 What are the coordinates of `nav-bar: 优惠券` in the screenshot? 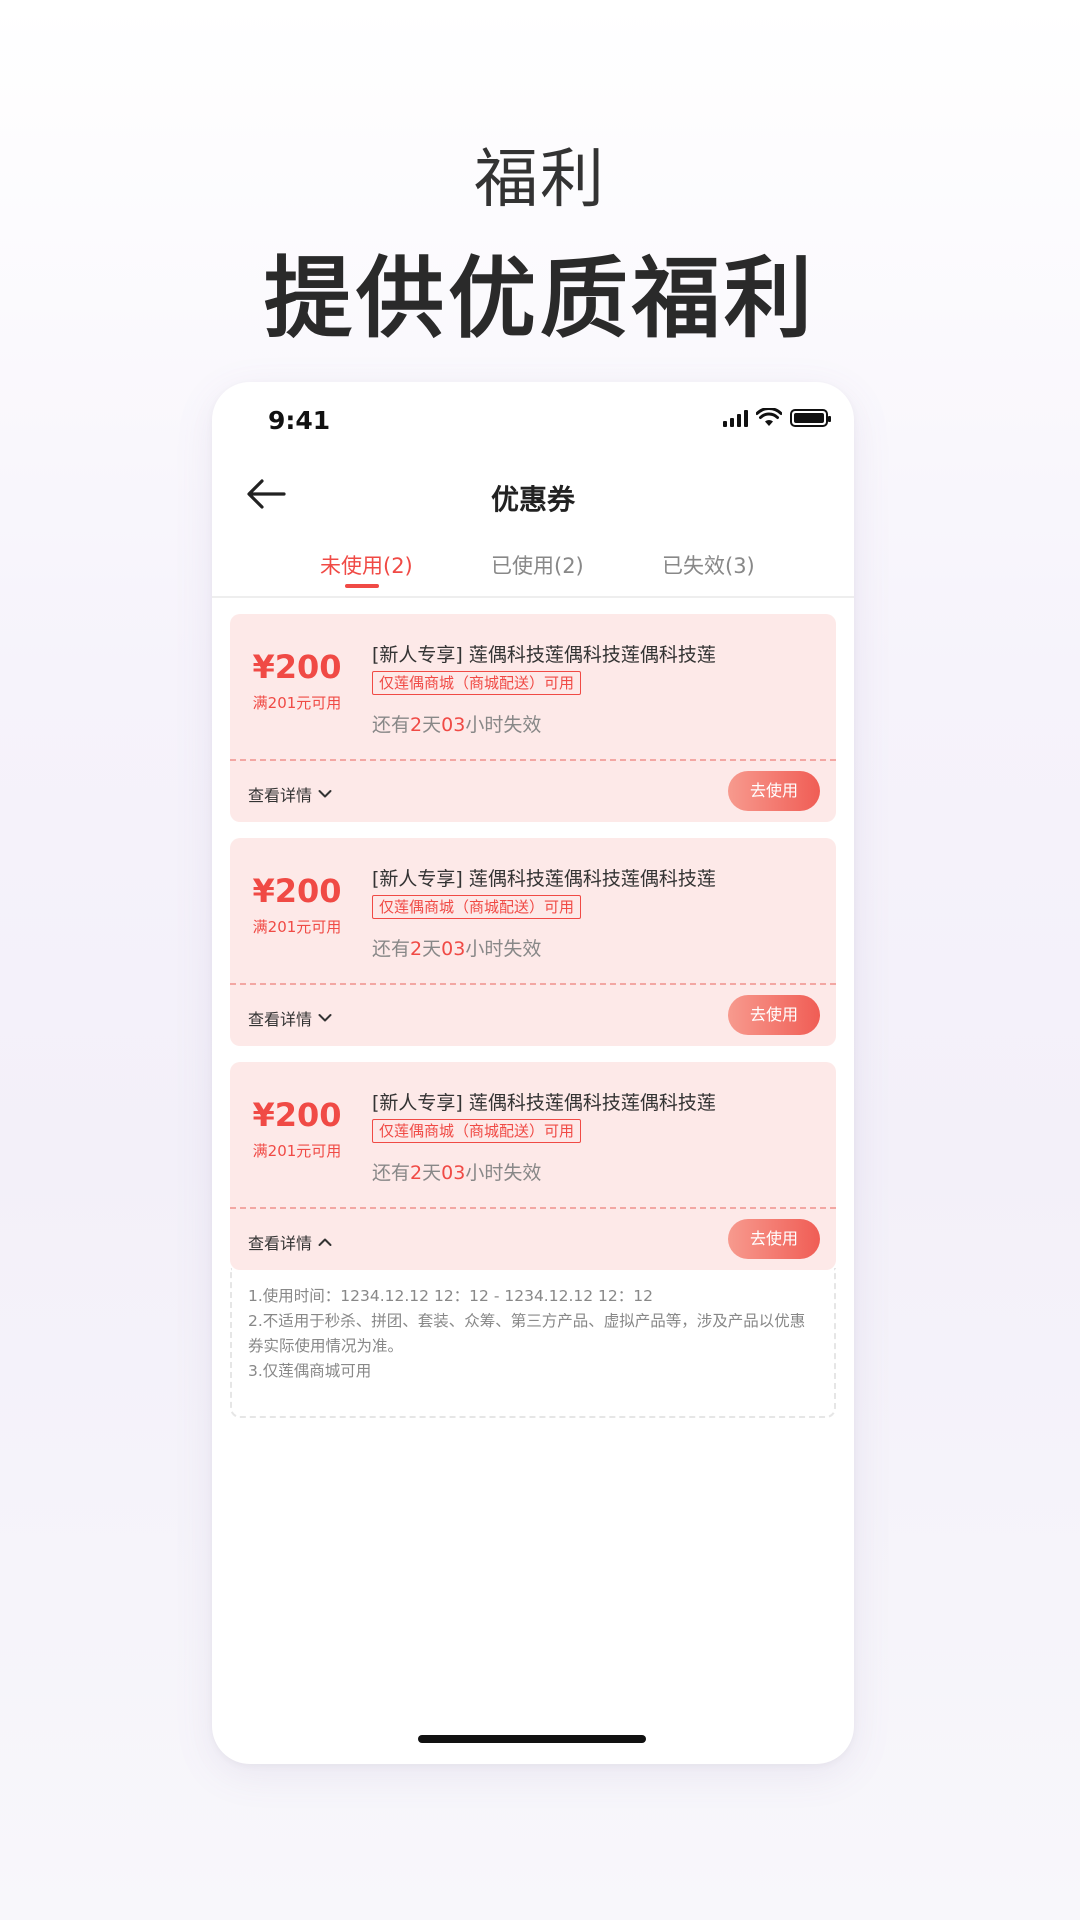 It's located at (533, 494).